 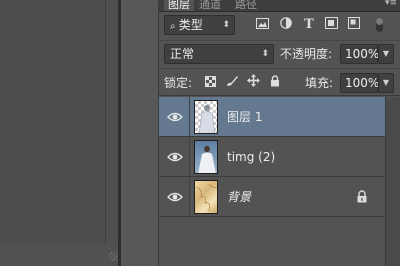 What do you see at coordinates (178, 83) in the screenshot?
I see `lock-label: 锁定:` at bounding box center [178, 83].